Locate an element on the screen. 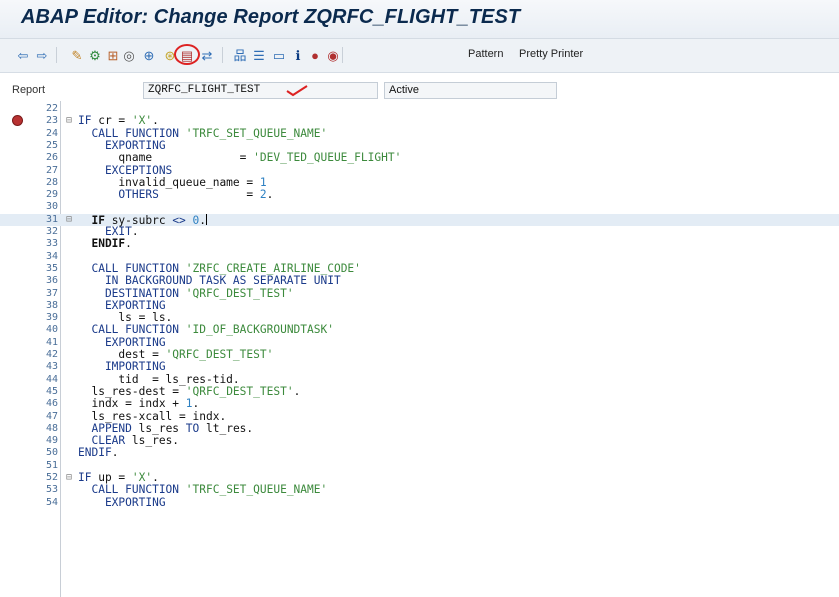 Image resolution: width=839 pixels, height=597 pixels. code-line: 48 APPEND ls_res TO lt_res. is located at coordinates (419, 428).